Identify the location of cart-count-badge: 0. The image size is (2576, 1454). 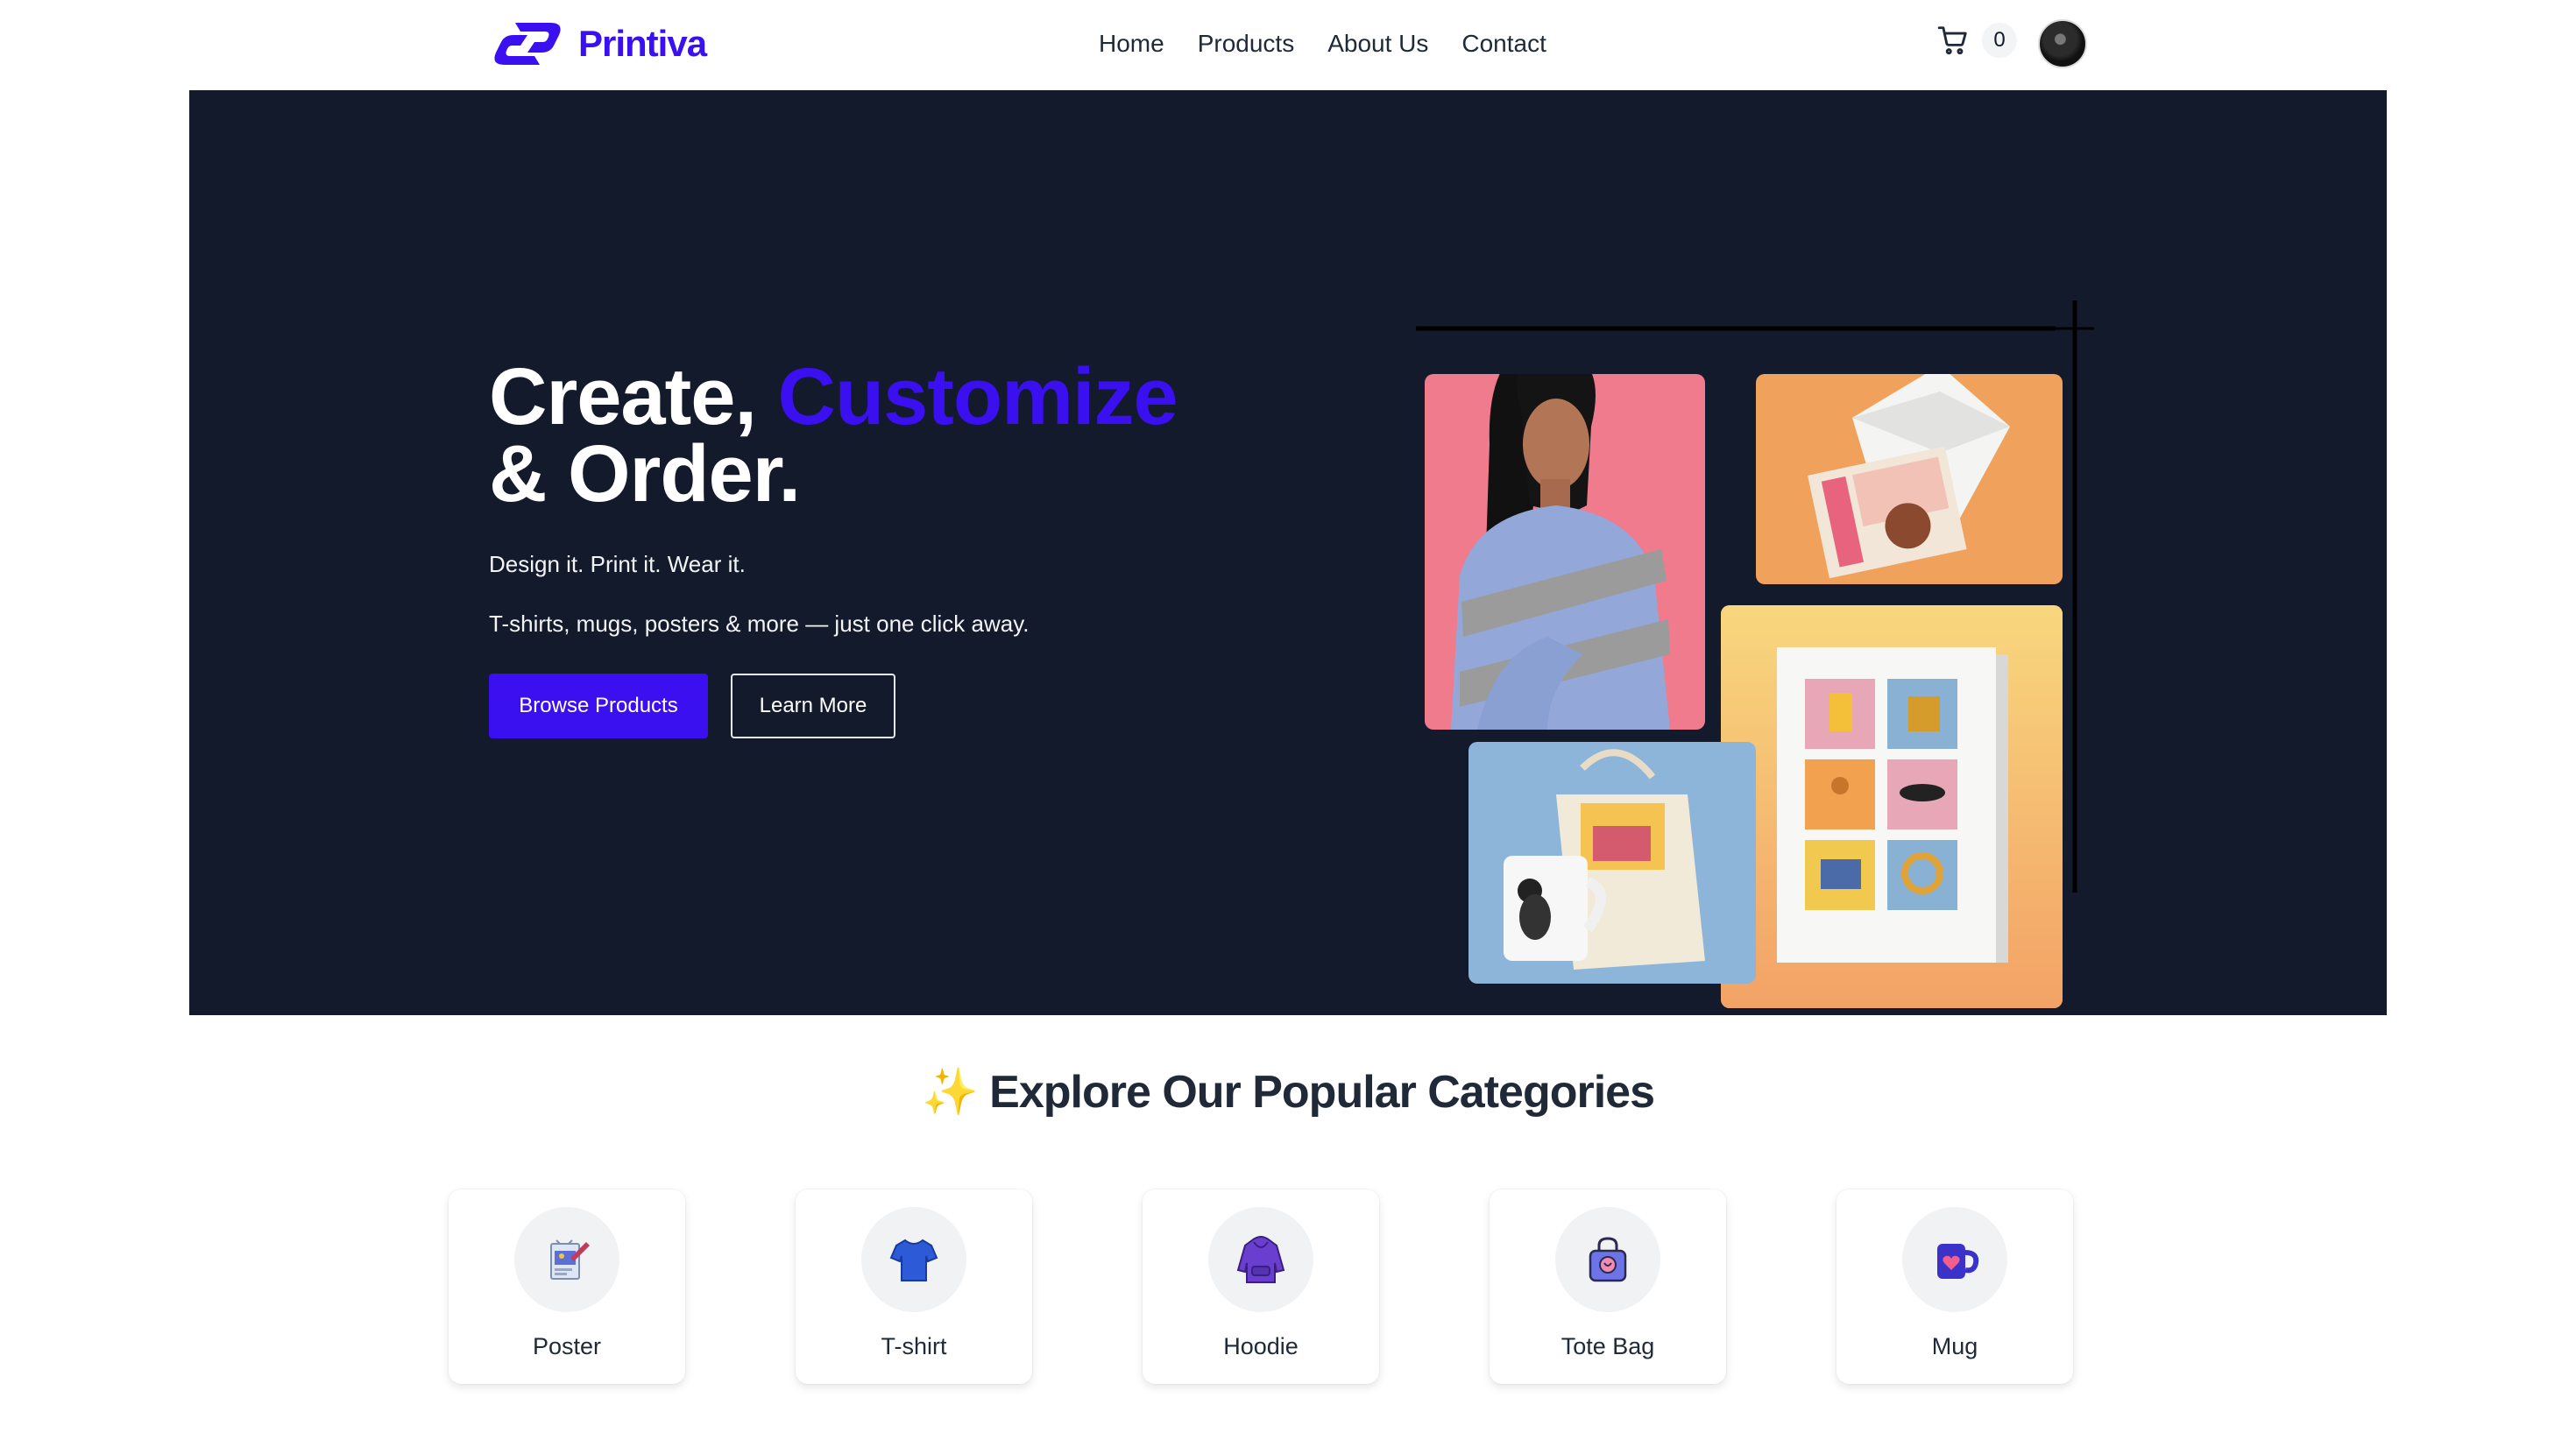
(1999, 40).